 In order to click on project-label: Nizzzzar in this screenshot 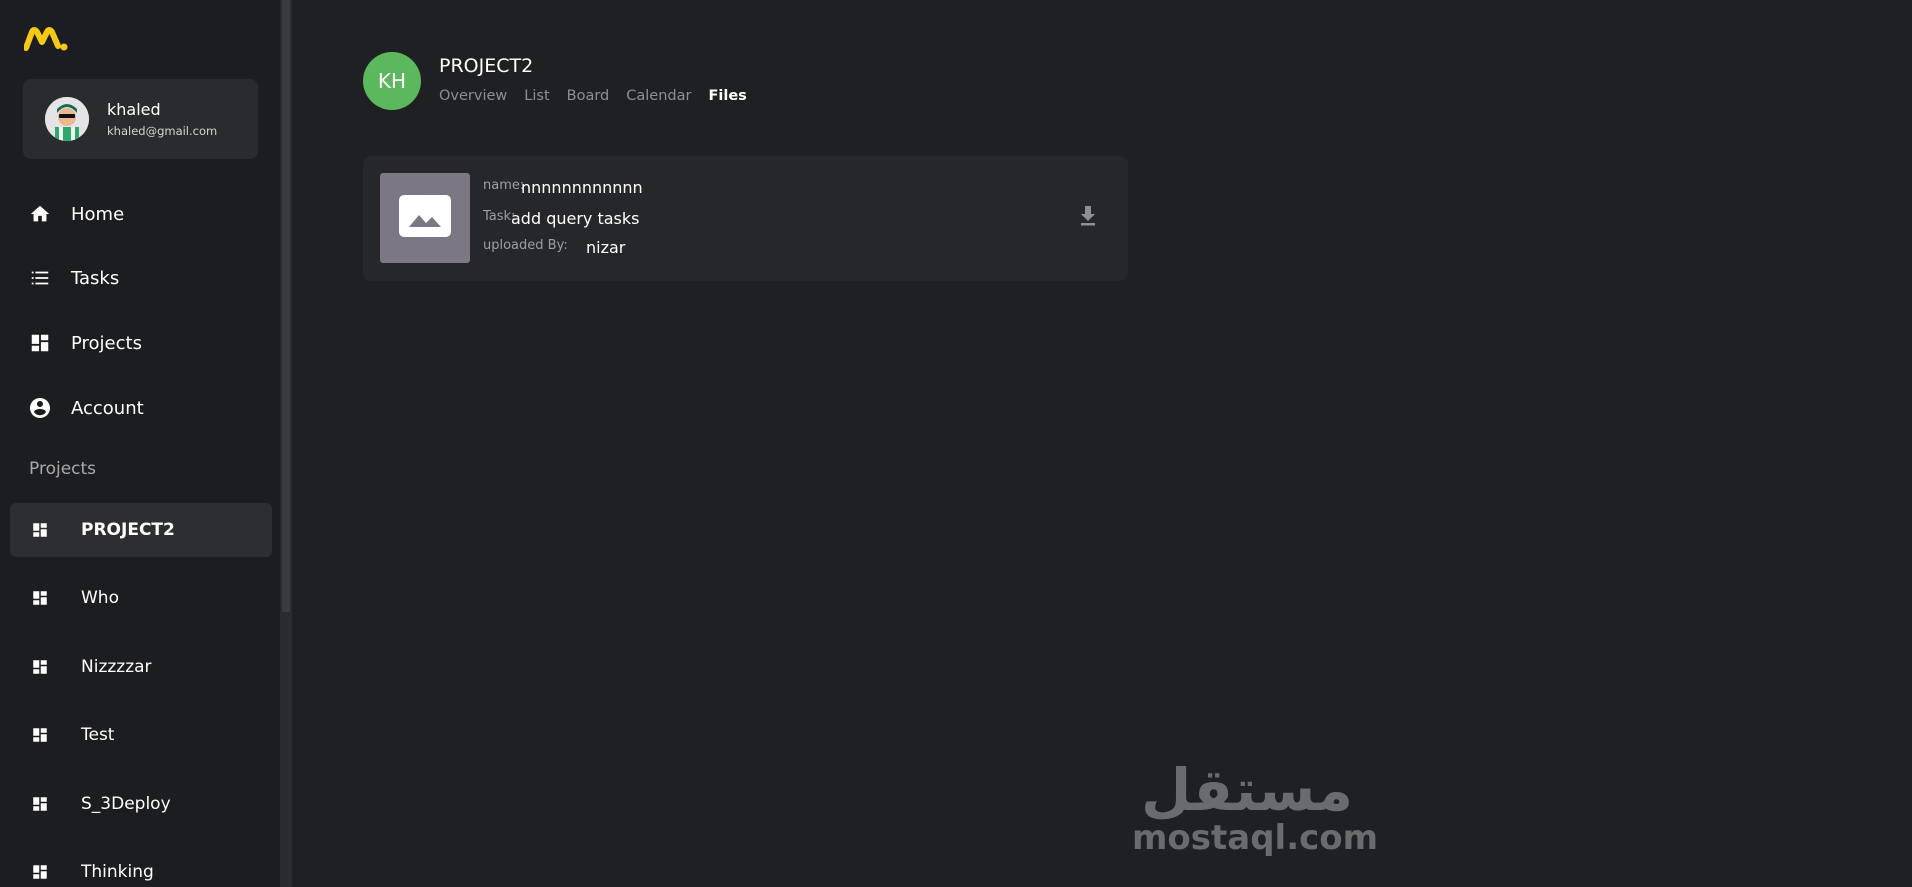, I will do `click(116, 667)`.